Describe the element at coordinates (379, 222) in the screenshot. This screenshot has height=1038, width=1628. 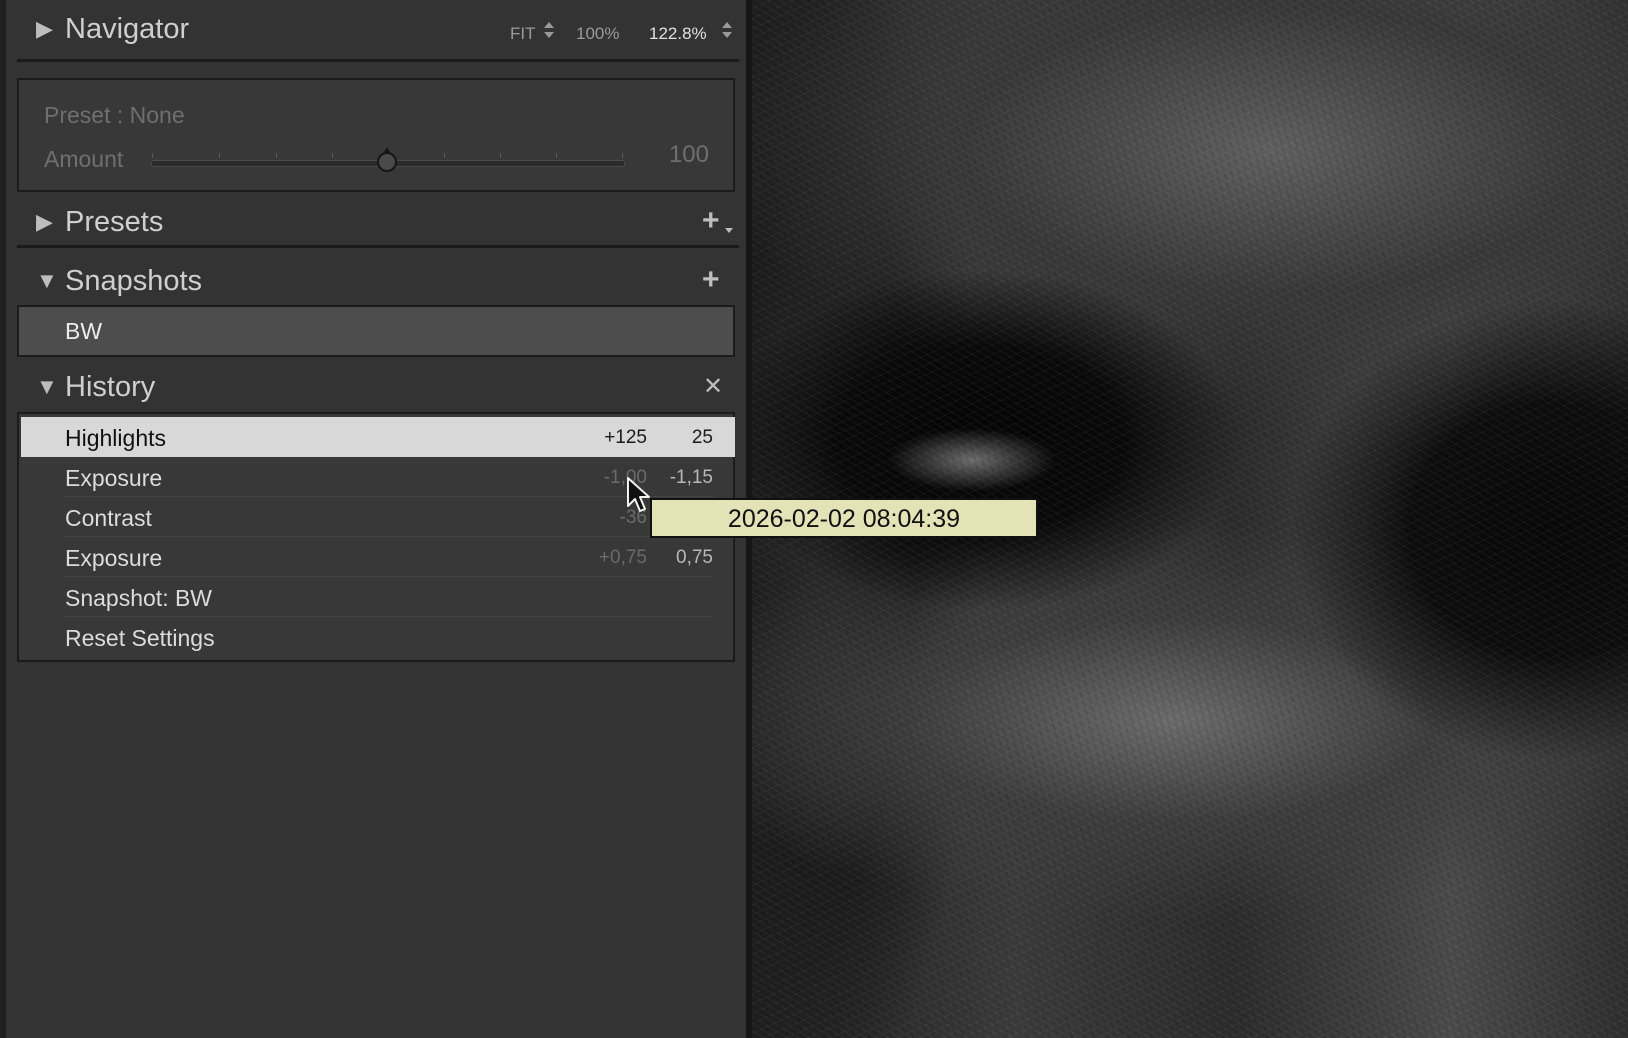
I see `presets-header: ▶ Presets +` at that location.